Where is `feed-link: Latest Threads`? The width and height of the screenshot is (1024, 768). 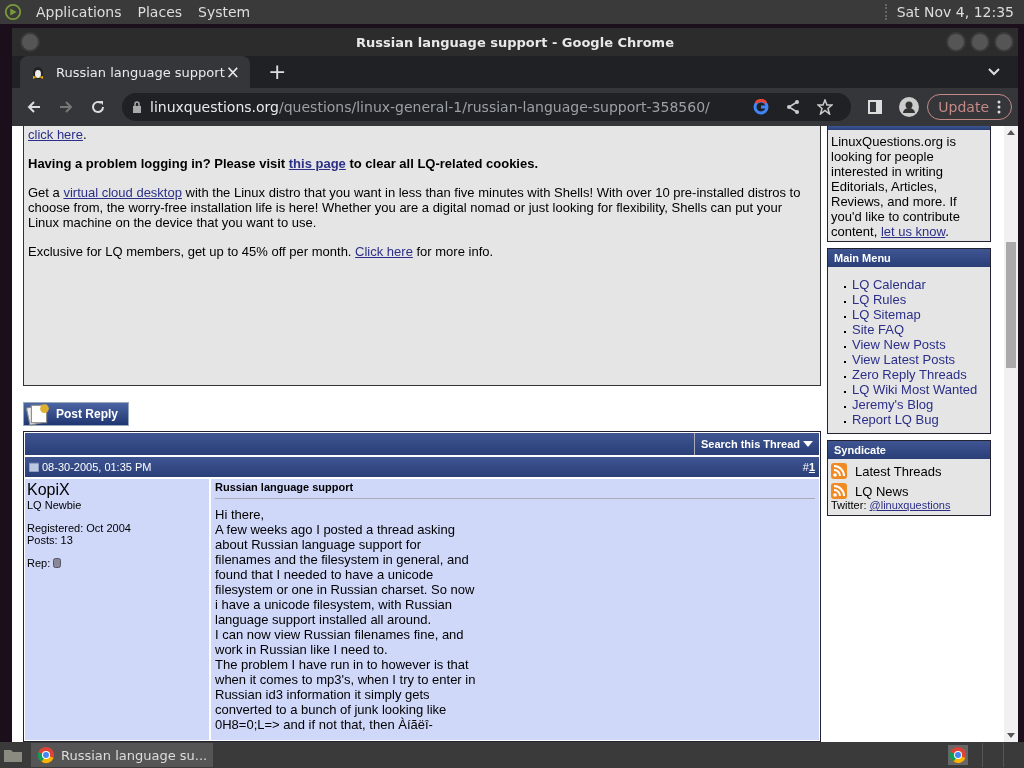
feed-link: Latest Threads is located at coordinates (898, 471).